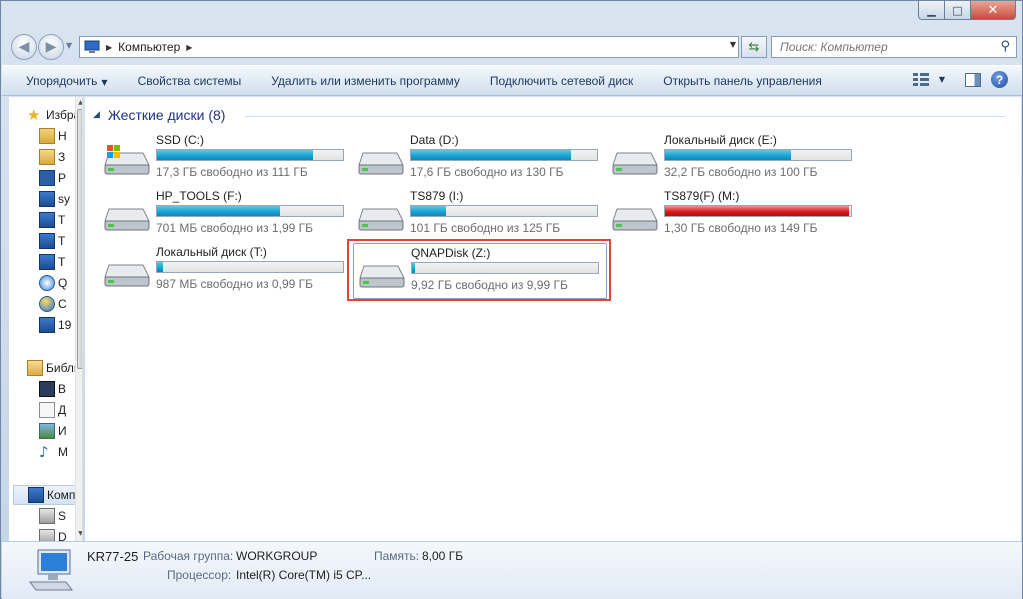 This screenshot has height=599, width=1023. What do you see at coordinates (149, 47) in the screenshot?
I see `breadcrumb-computer: Компьютер` at bounding box center [149, 47].